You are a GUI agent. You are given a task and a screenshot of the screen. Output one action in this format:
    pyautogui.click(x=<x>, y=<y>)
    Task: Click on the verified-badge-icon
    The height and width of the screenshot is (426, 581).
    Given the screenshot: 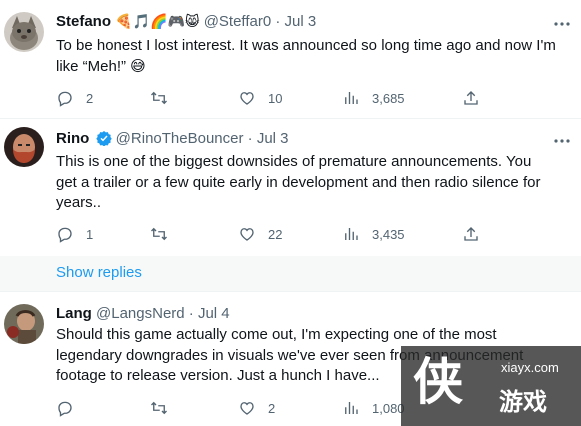 What is the action you would take?
    pyautogui.click(x=103, y=138)
    